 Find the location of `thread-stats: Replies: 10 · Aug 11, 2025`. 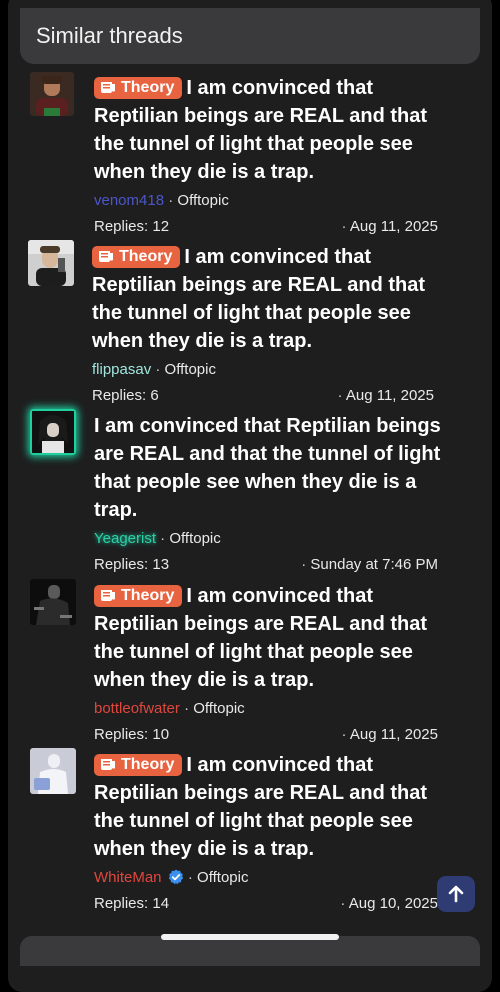

thread-stats: Replies: 10 · Aug 11, 2025 is located at coordinates (266, 735).